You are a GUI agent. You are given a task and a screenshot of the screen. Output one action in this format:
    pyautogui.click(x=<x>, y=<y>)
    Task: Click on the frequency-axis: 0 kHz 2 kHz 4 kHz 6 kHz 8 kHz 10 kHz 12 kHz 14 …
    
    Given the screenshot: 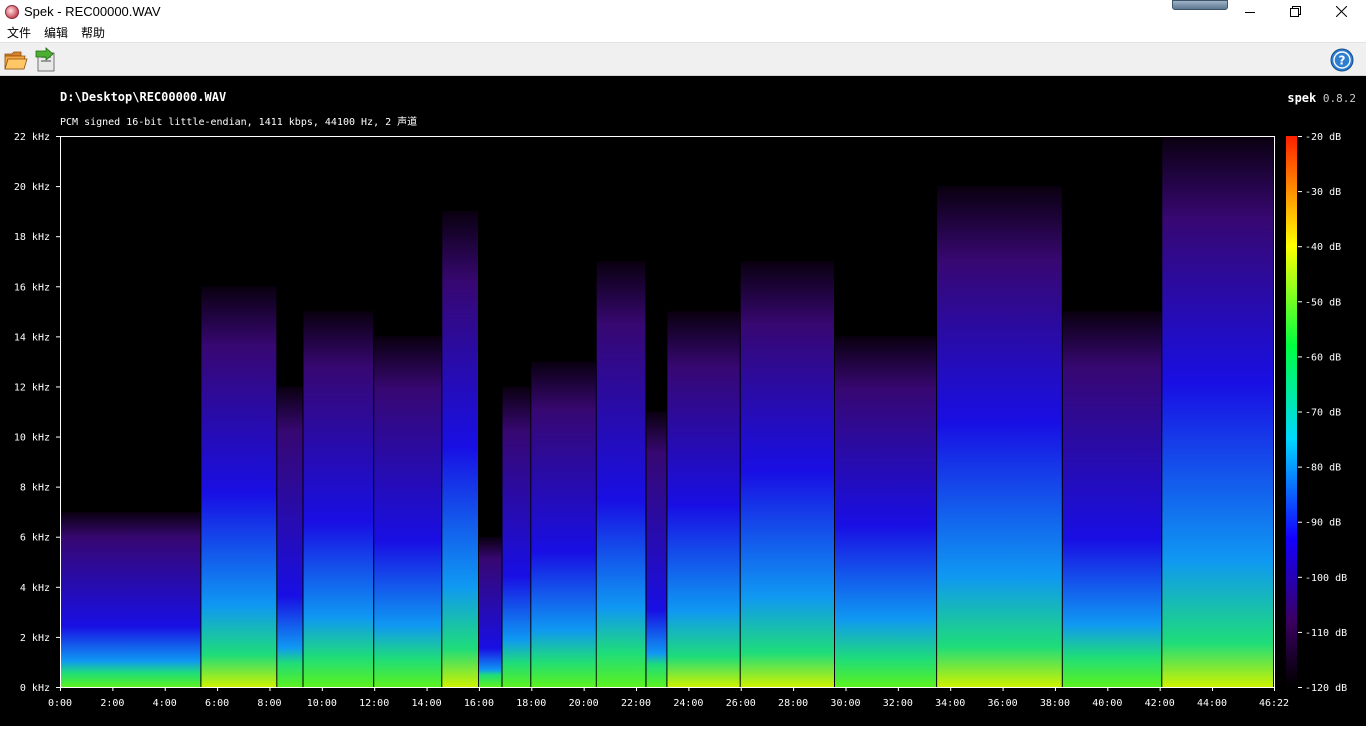 What is the action you would take?
    pyautogui.click(x=37, y=413)
    